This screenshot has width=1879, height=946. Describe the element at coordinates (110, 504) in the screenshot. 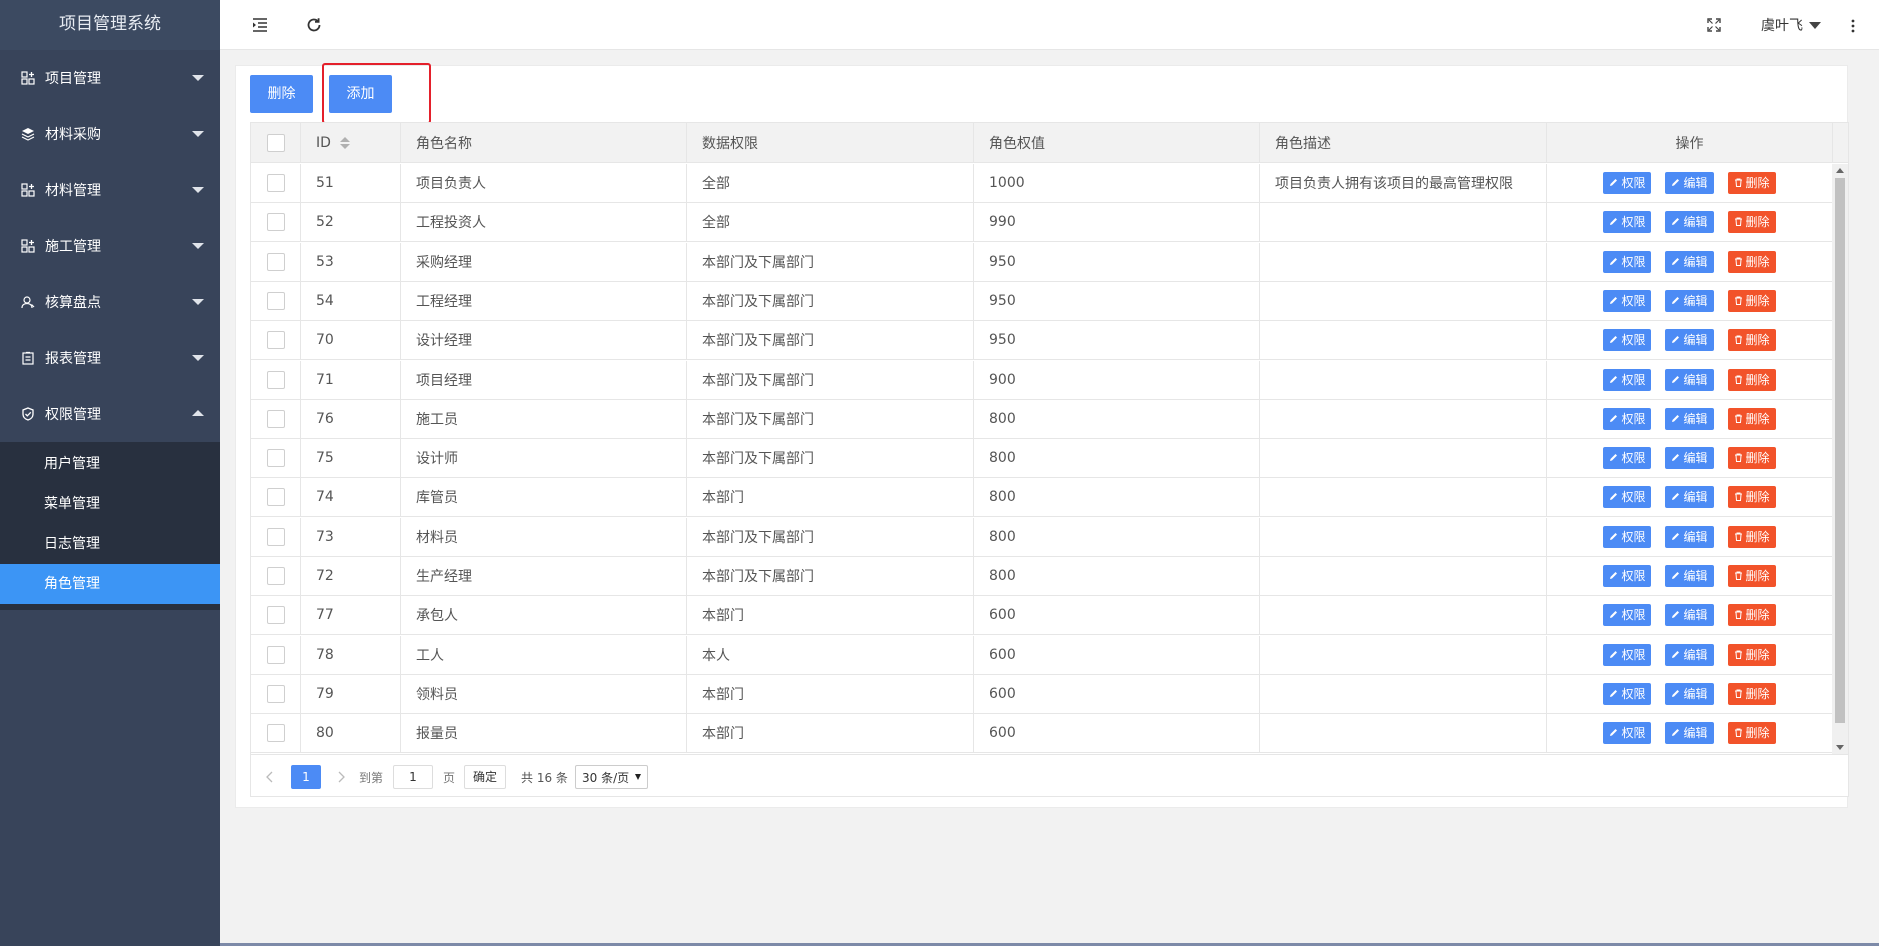

I see `subnav-item-1: 菜单管理` at that location.